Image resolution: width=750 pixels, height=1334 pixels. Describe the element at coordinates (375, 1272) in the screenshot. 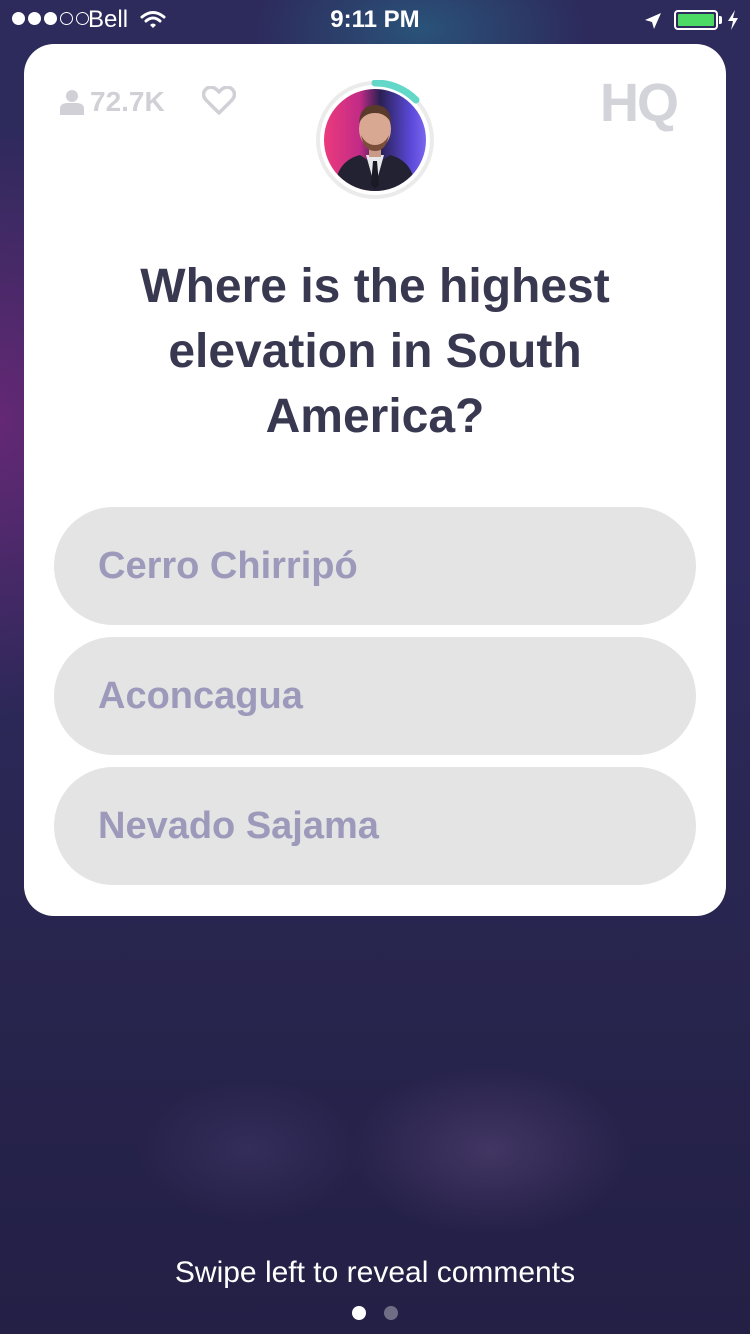

I see `swipe-hint: Swipe left to reveal comments` at that location.